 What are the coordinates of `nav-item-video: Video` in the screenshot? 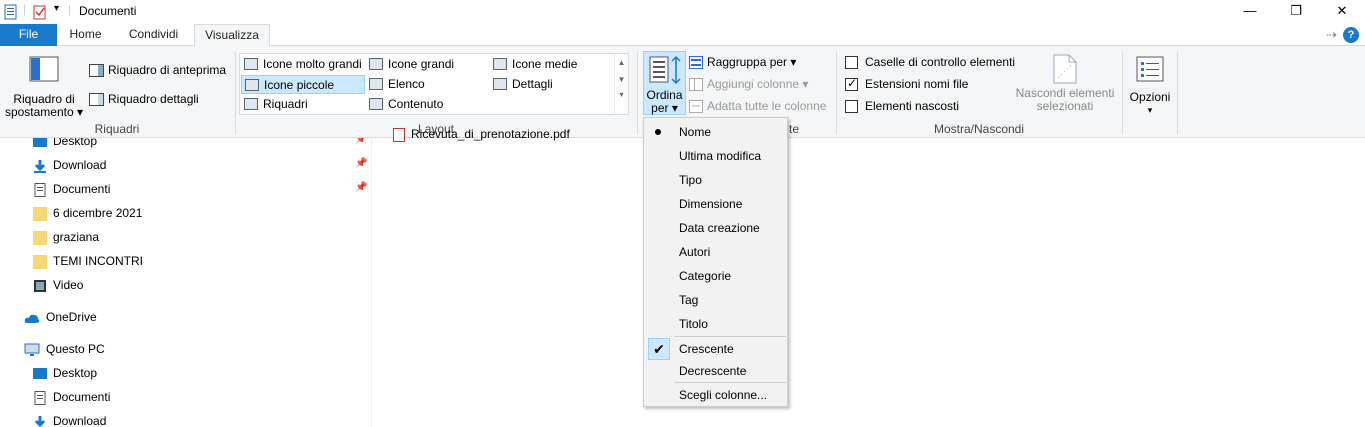 It's located at (58, 285).